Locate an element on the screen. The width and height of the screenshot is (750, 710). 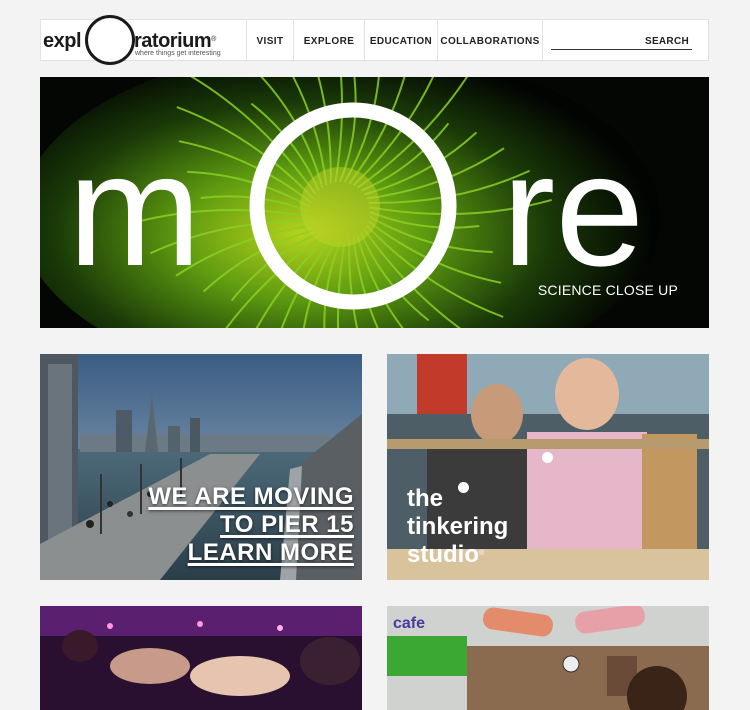
nav-education: EDUCATION is located at coordinates (400, 41).